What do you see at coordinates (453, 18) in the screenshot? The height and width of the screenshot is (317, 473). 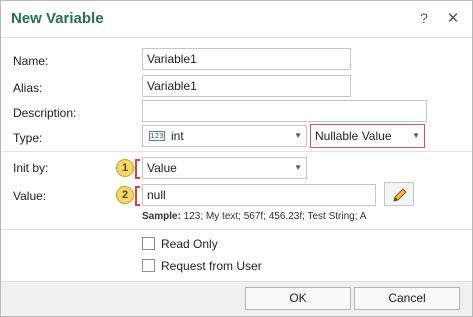 I see `close-button: ✕` at bounding box center [453, 18].